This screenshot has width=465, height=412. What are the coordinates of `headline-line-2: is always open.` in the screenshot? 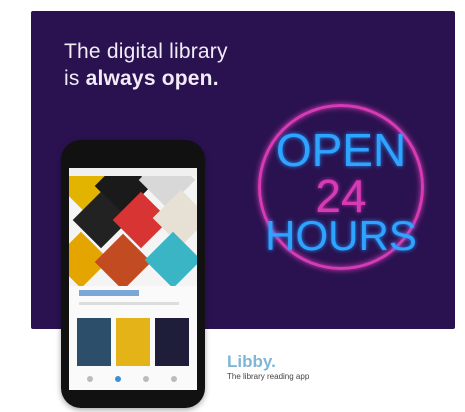 It's located at (146, 78).